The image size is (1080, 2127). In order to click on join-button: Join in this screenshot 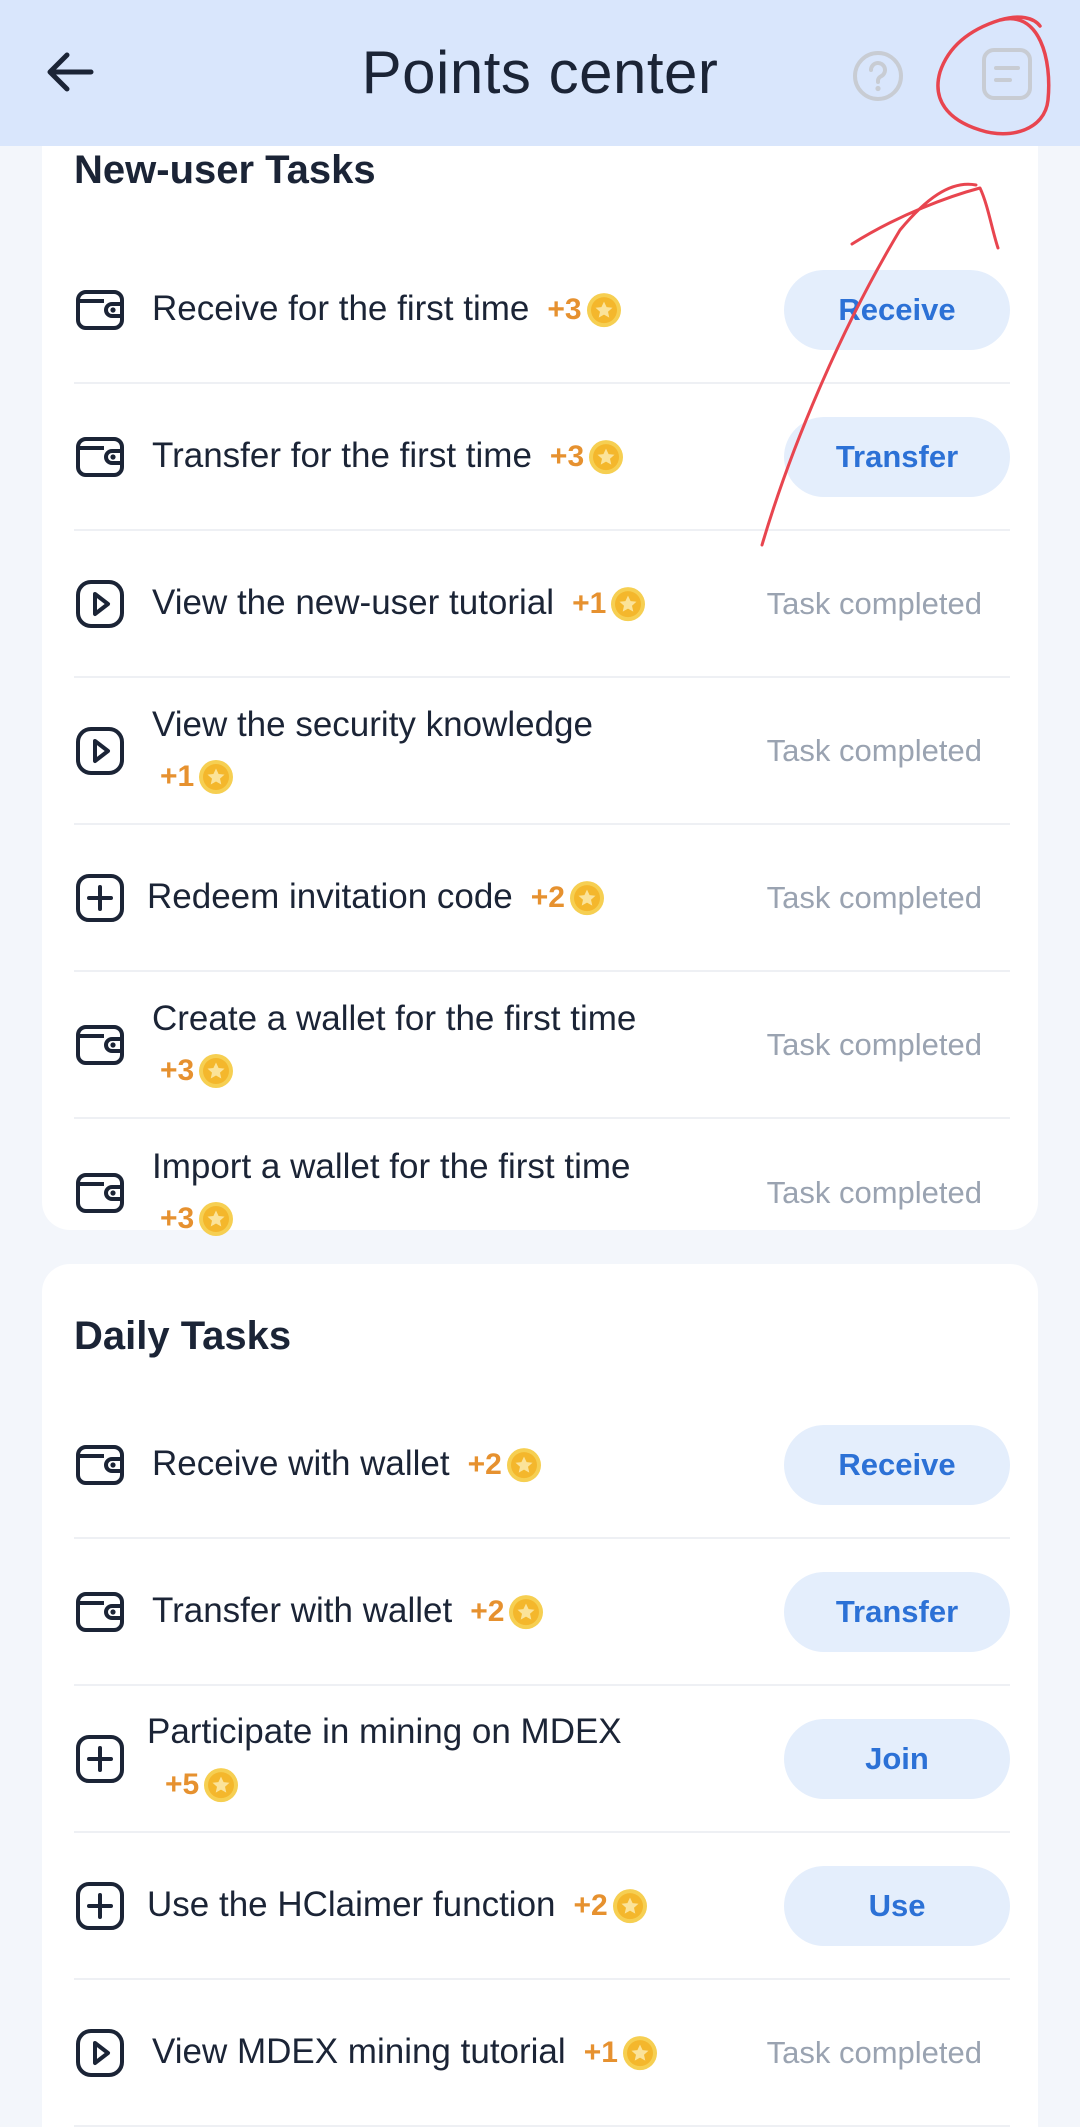, I will do `click(897, 1758)`.